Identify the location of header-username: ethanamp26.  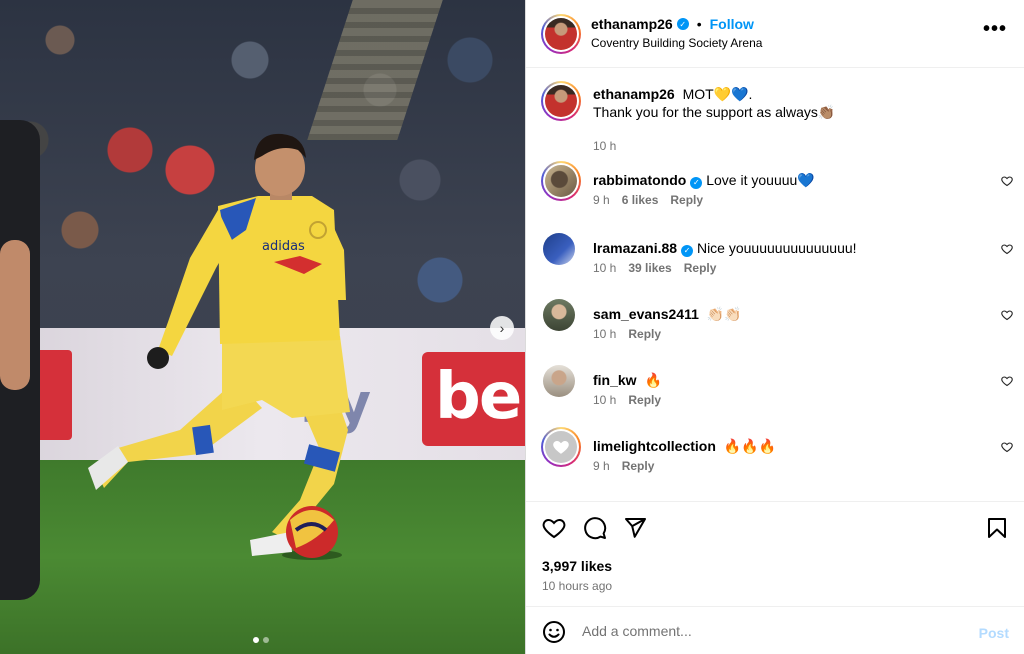
(632, 24).